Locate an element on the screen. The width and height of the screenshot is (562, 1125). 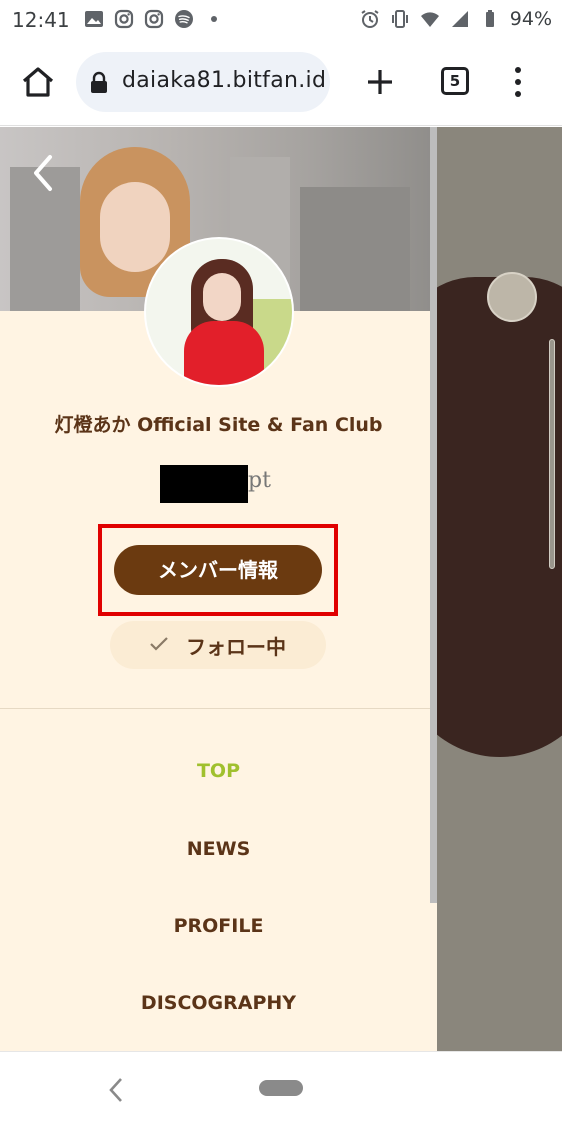
page-scrollbar is located at coordinates (552, 454).